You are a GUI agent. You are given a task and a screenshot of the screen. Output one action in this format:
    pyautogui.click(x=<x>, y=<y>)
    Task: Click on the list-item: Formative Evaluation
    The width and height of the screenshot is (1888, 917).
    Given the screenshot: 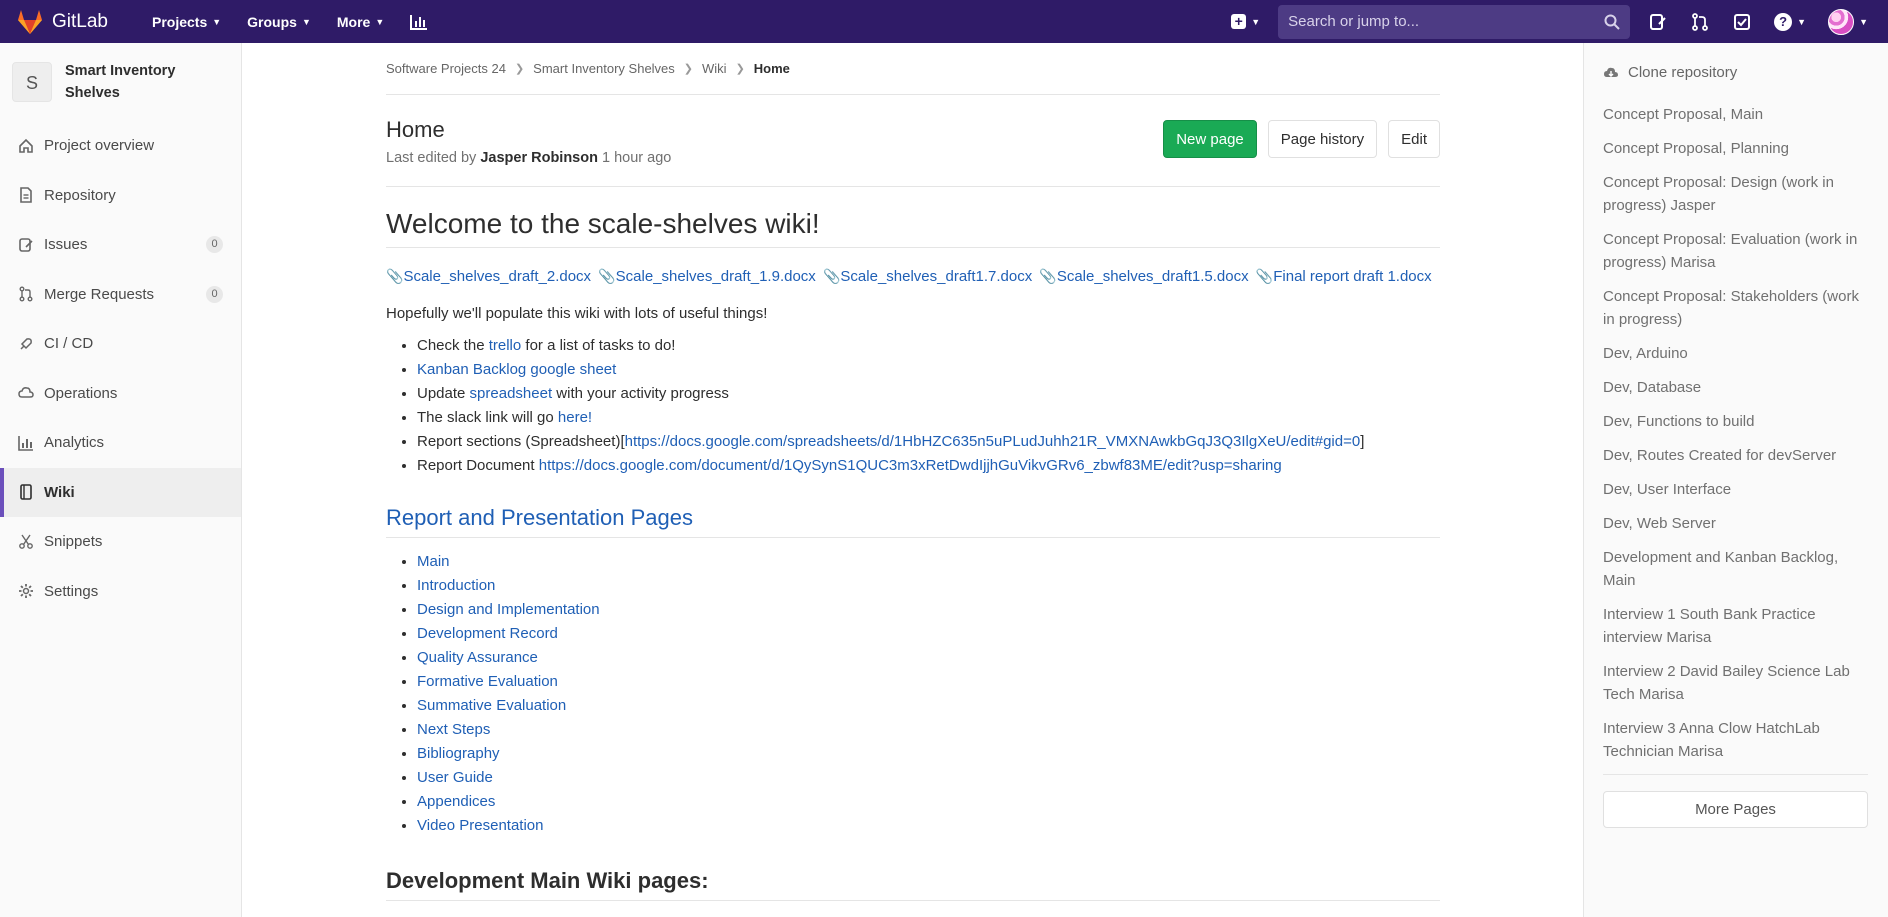 What is the action you would take?
    pyautogui.click(x=928, y=684)
    